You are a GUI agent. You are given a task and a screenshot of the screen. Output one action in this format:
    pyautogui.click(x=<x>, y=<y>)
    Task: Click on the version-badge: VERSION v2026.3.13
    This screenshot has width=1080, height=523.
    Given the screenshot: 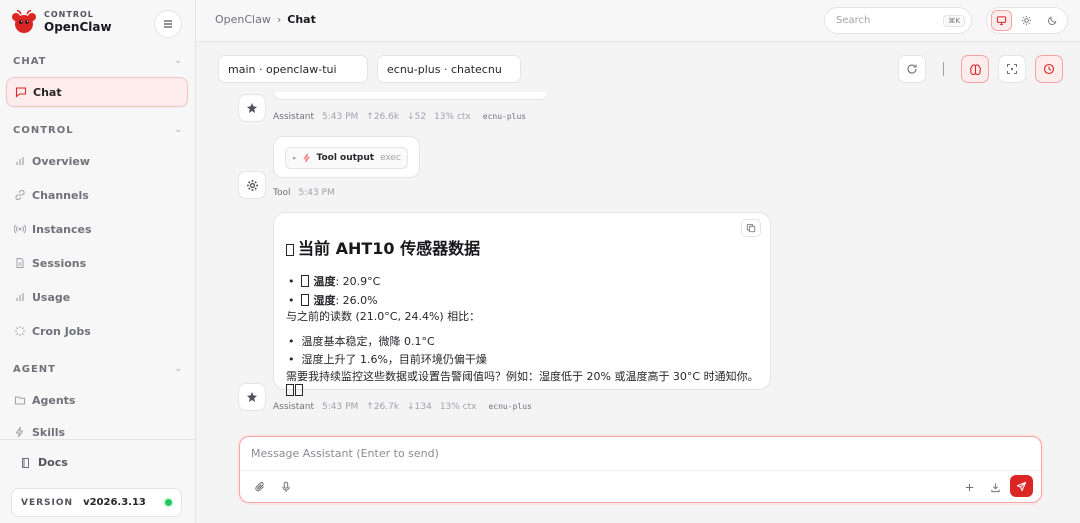 What is the action you would take?
    pyautogui.click(x=96, y=502)
    